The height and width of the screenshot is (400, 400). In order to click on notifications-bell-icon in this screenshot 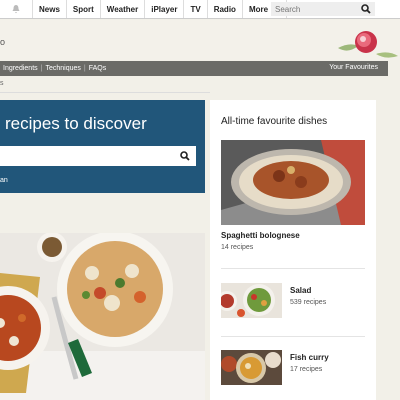, I will do `click(16, 9)`.